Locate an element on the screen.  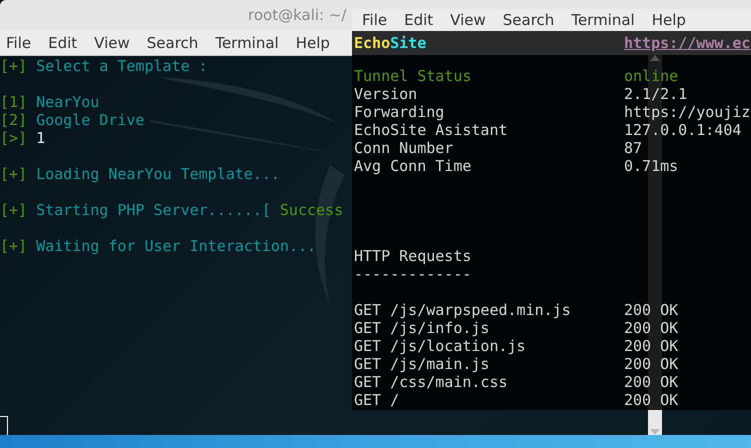
line-marker: [1] is located at coordinates (14, 102).